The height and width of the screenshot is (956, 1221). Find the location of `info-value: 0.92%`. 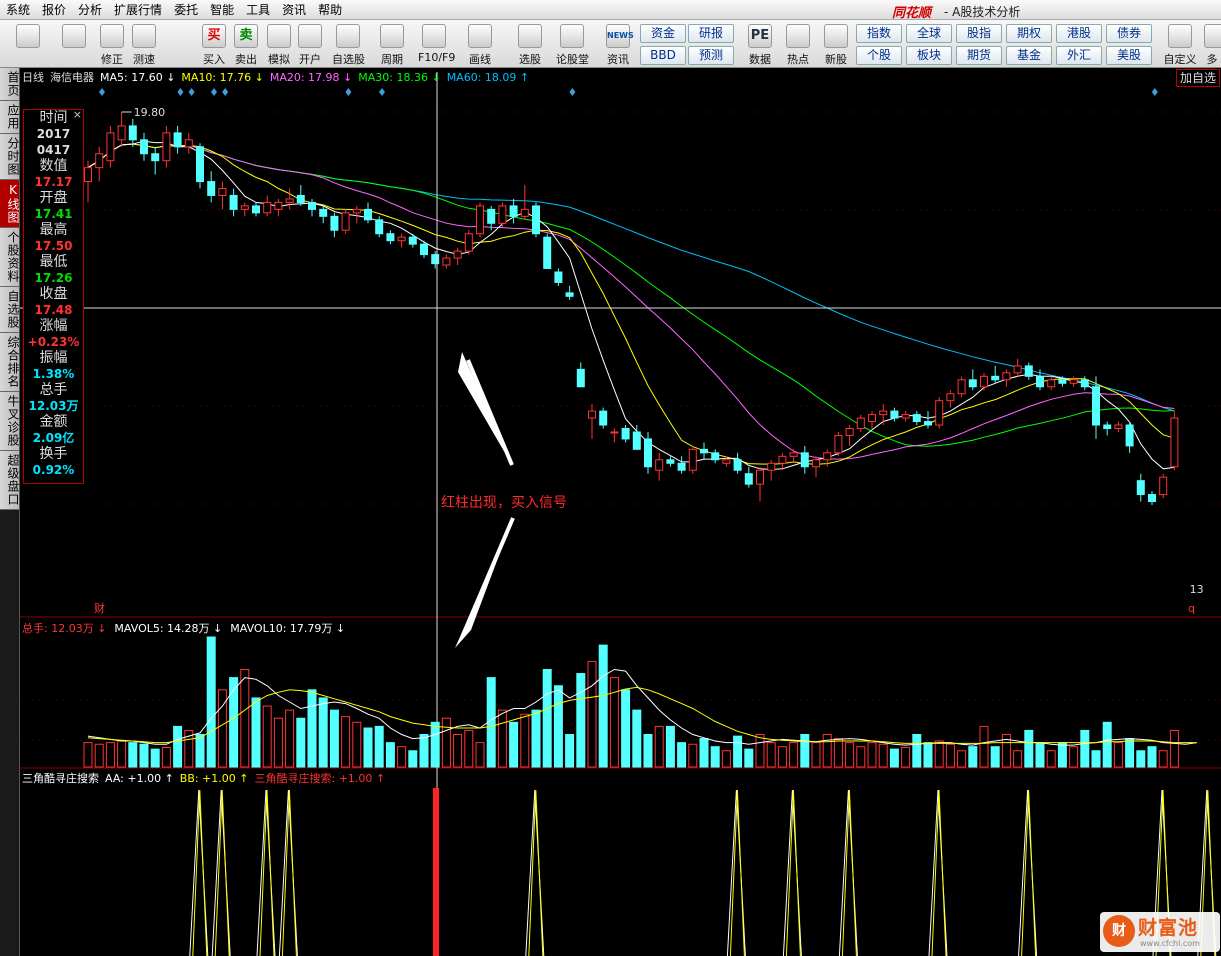

info-value: 0.92% is located at coordinates (53, 470).